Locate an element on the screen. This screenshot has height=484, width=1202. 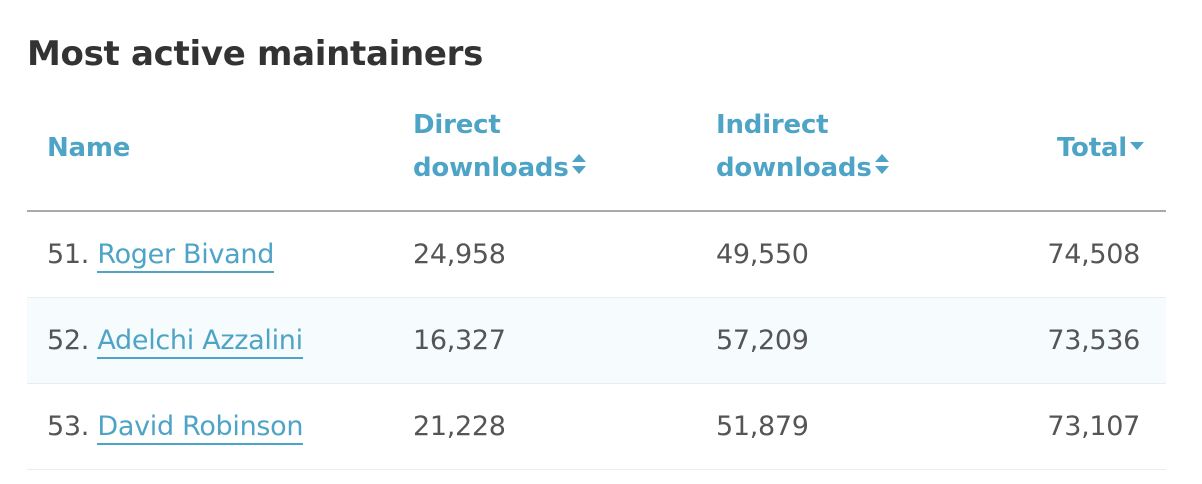
total-cell: 73,536 is located at coordinates (1093, 340).